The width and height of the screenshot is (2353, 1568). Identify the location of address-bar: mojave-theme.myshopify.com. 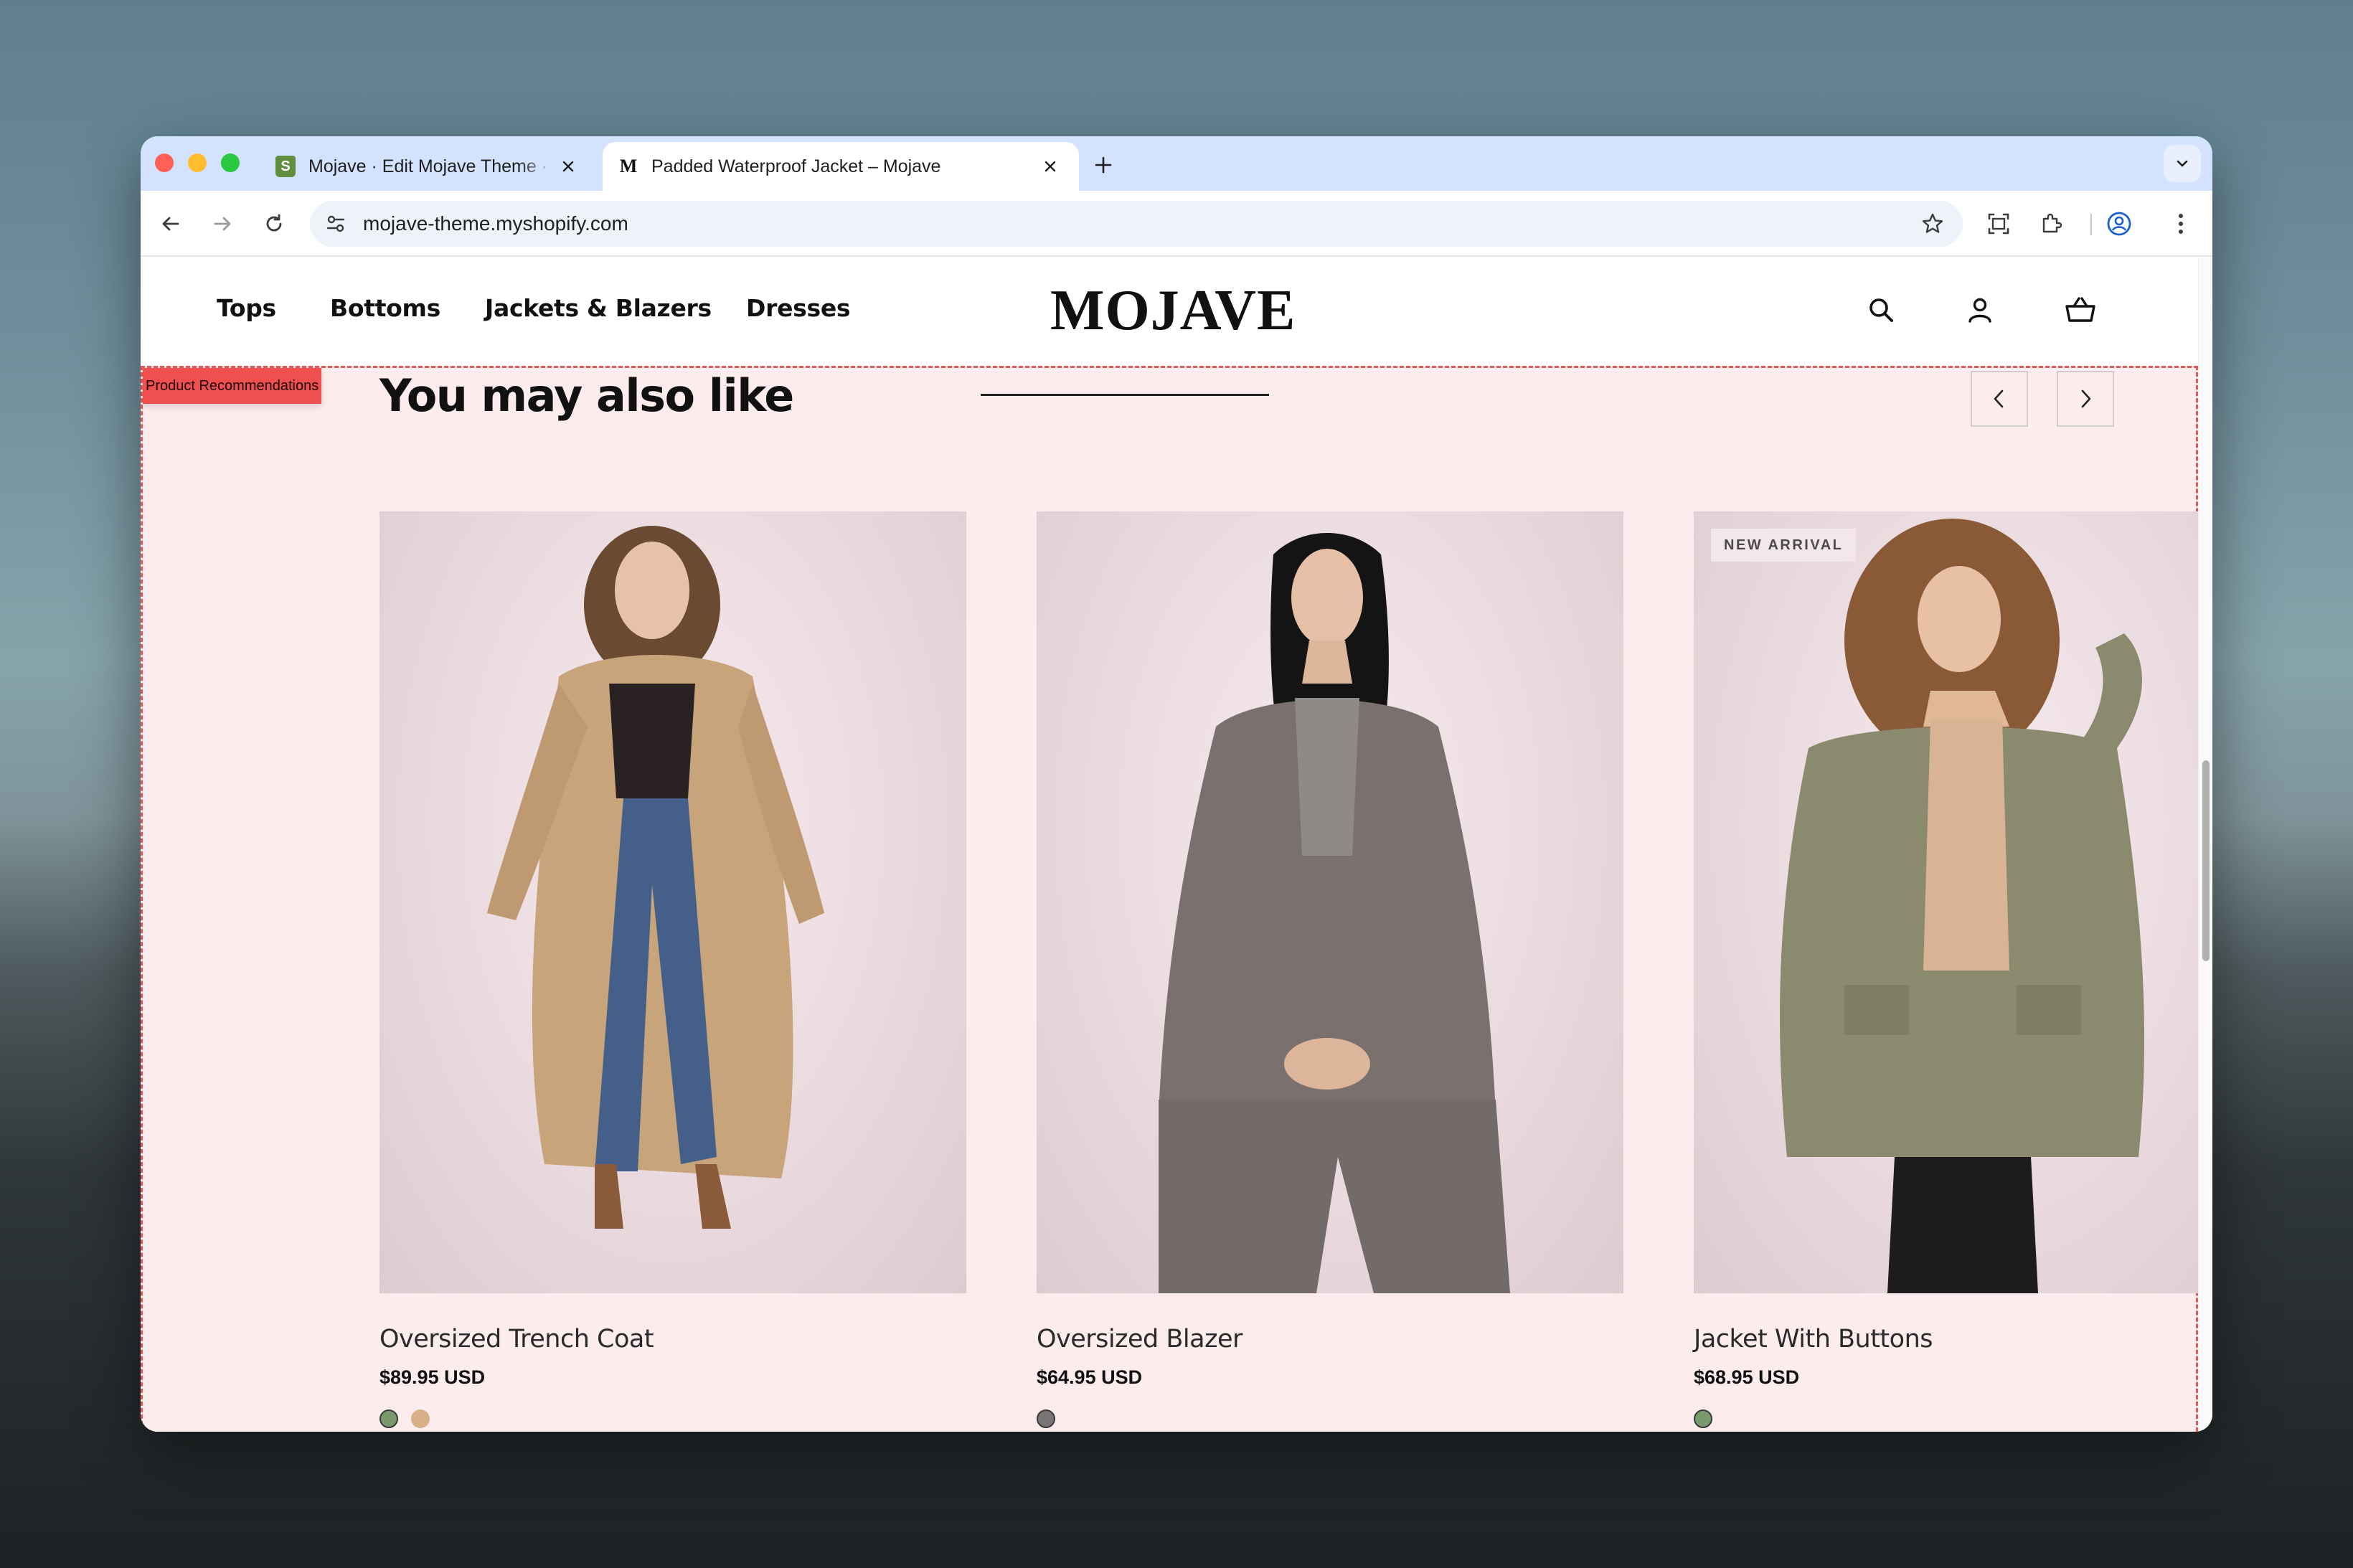
(1137, 224).